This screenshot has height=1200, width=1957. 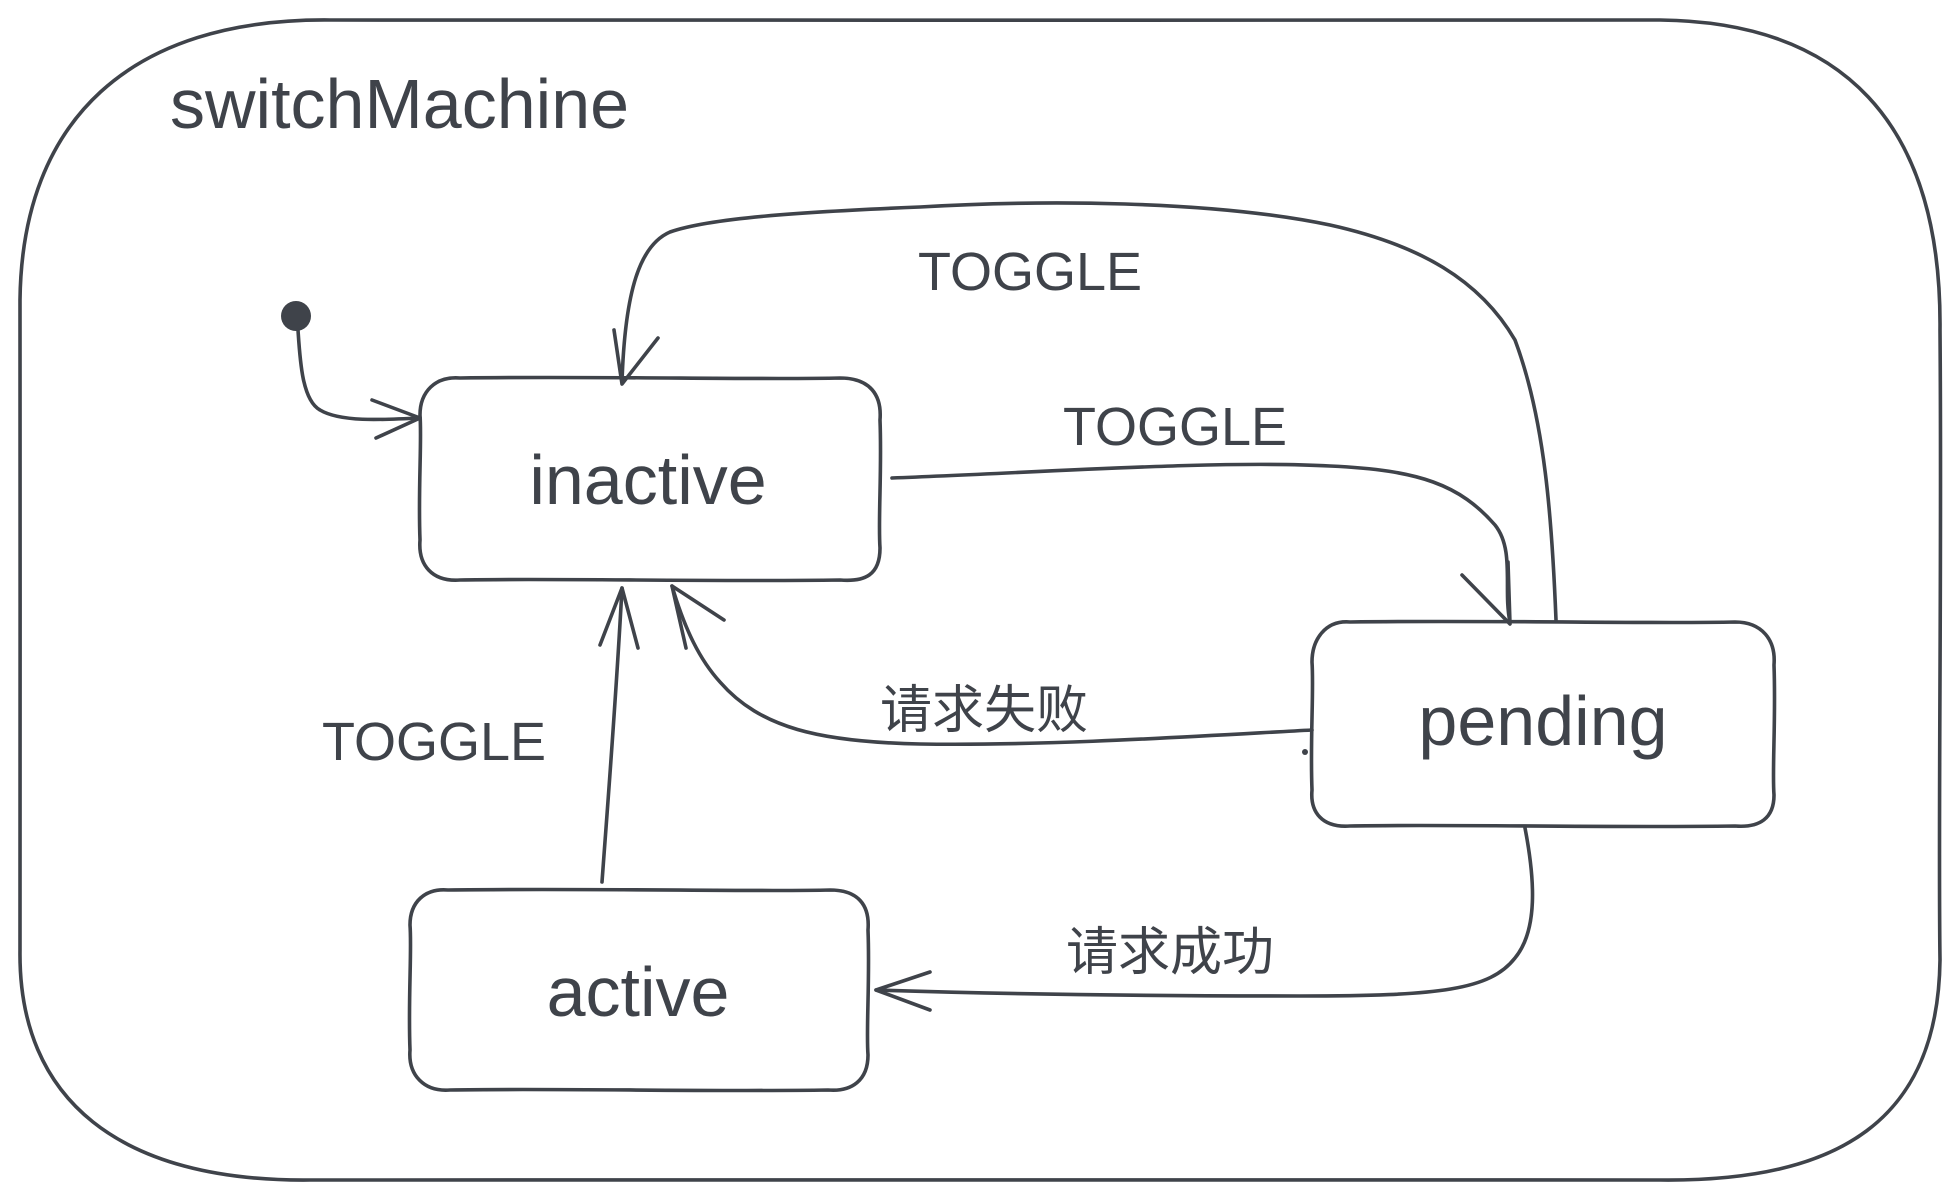 I want to click on state-inactive: inactive, so click(x=650, y=479).